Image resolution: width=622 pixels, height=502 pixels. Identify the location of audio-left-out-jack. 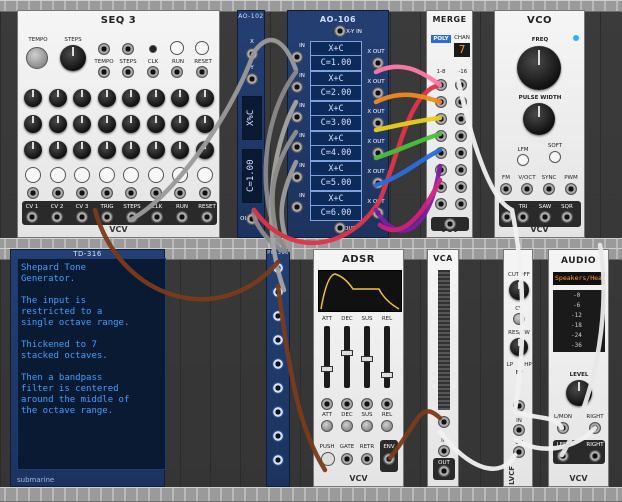
(563, 456).